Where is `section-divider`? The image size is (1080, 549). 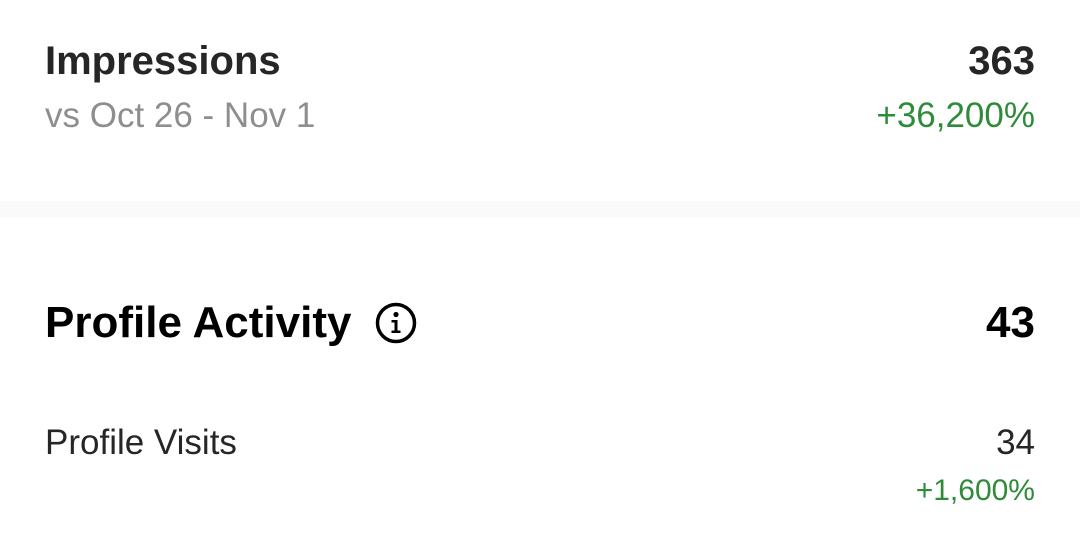
section-divider is located at coordinates (540, 209).